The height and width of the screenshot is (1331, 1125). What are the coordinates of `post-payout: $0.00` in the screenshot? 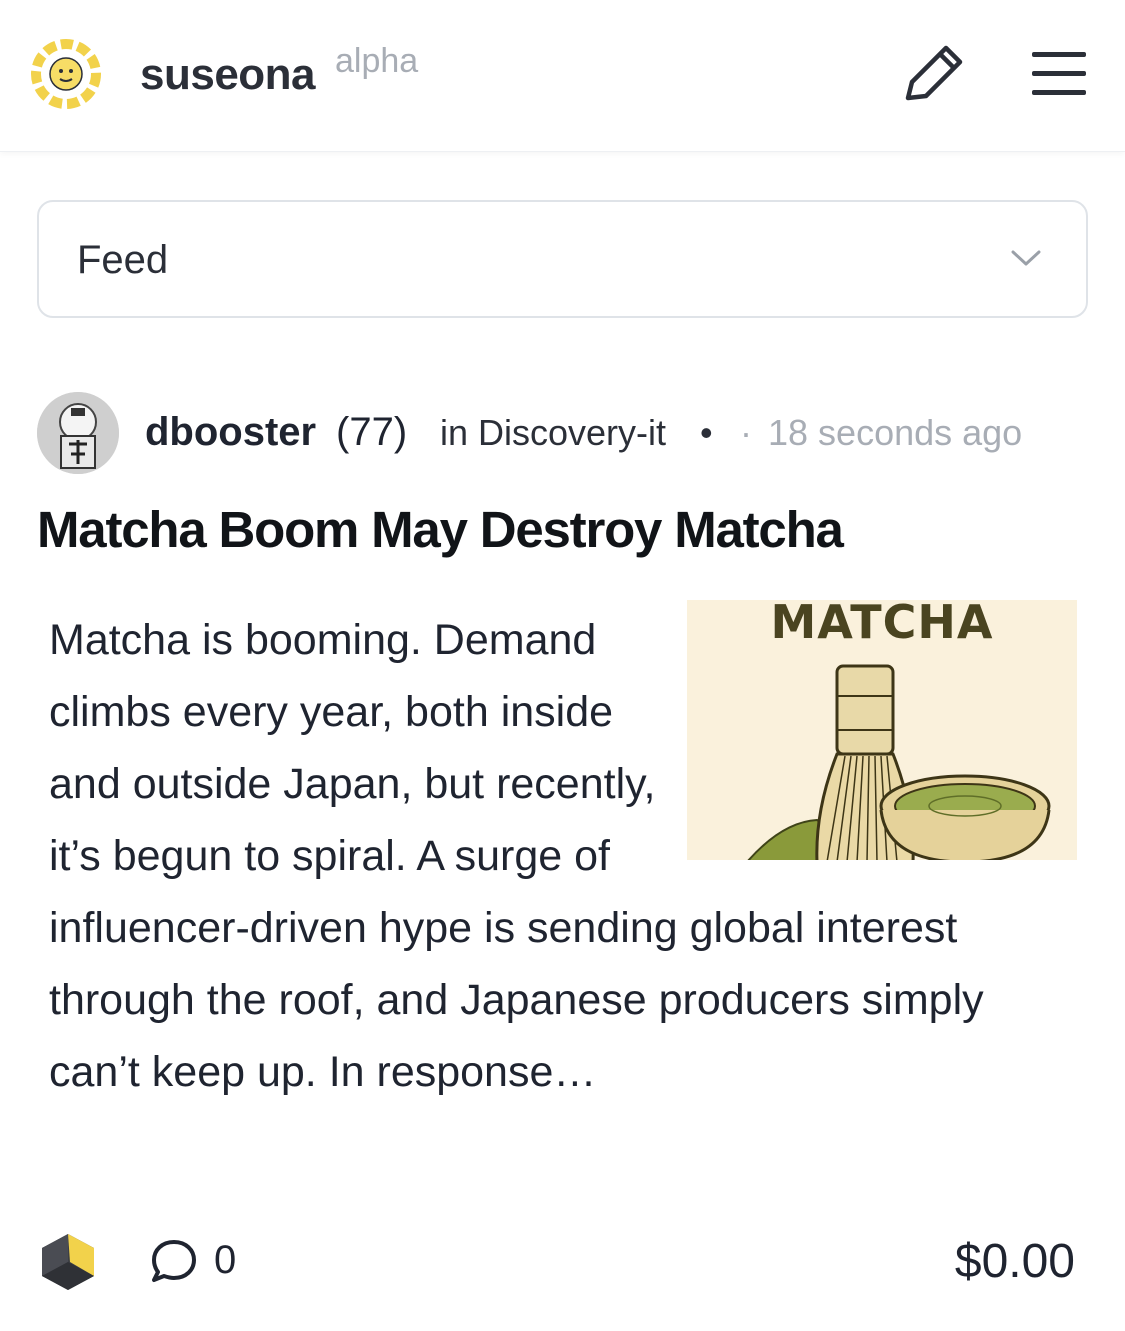 It's located at (1015, 1261).